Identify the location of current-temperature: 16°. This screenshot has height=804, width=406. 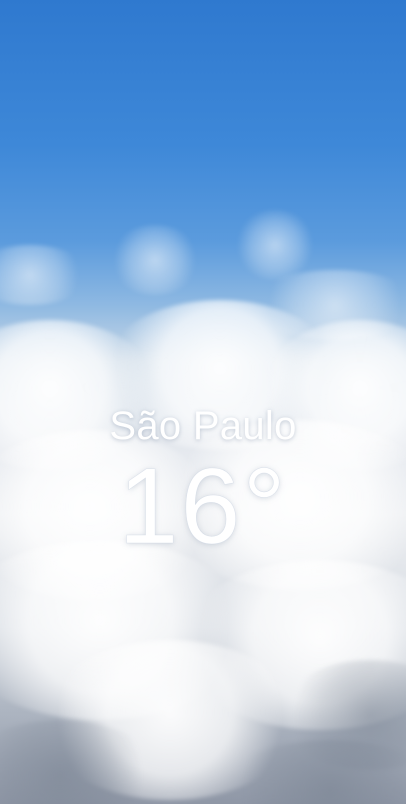
(203, 505).